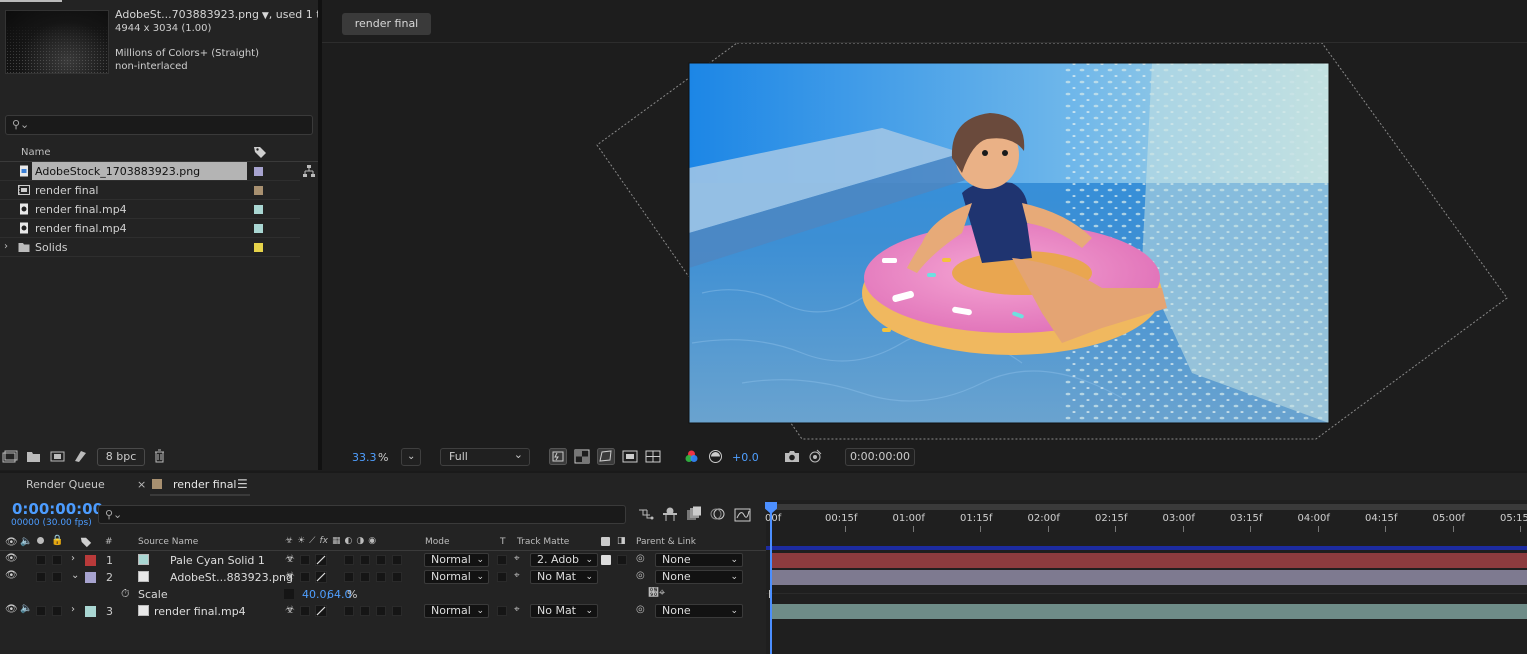  Describe the element at coordinates (745, 457) in the screenshot. I see `exposure-value: +0.0` at that location.